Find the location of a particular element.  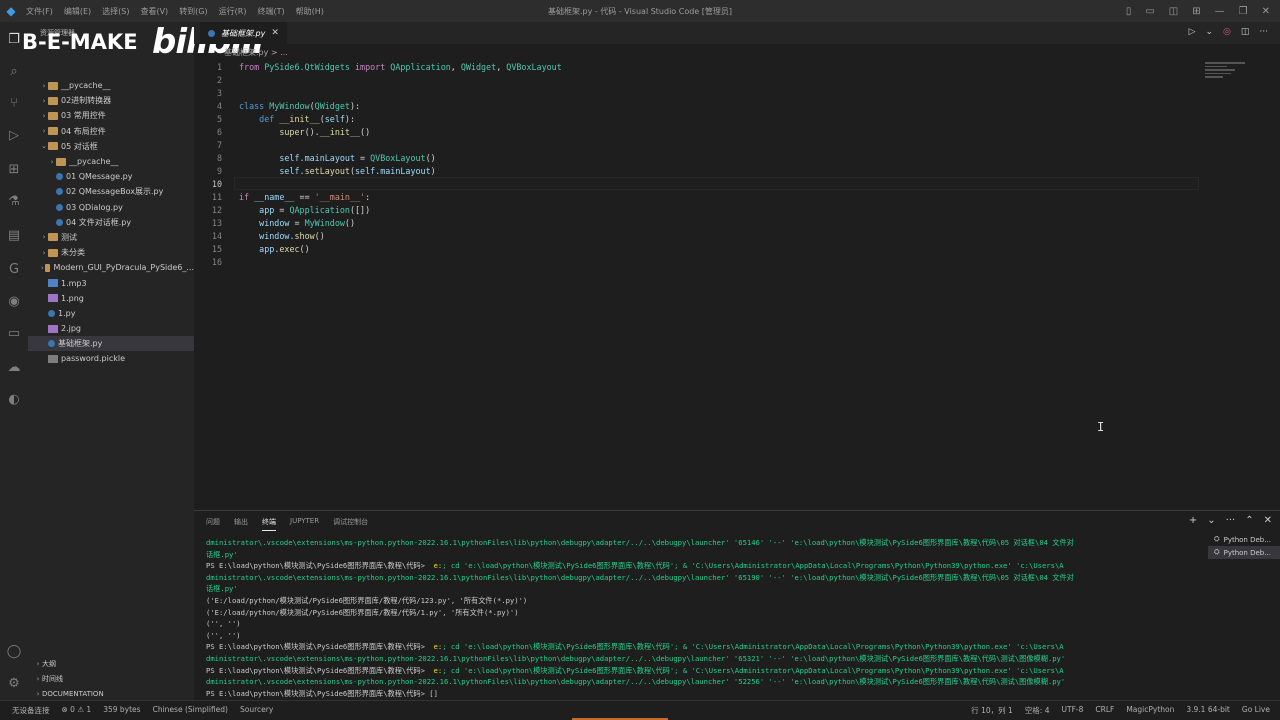

panel-tab: JUPYTER is located at coordinates (304, 524).